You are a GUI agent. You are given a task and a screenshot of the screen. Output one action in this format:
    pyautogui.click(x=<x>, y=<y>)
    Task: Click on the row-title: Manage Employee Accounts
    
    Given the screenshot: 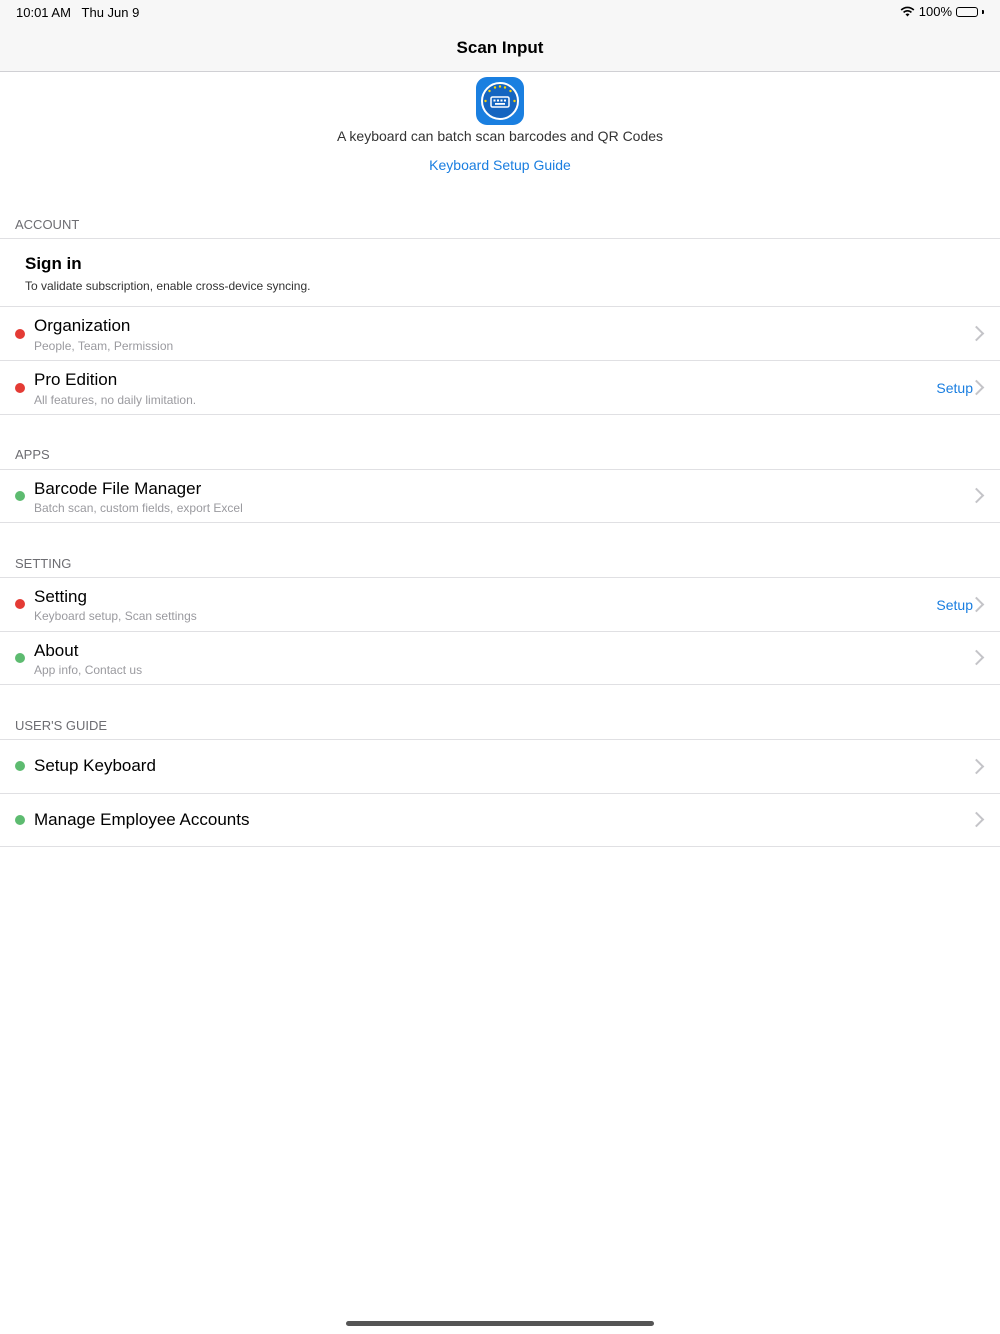 What is the action you would take?
    pyautogui.click(x=142, y=819)
    